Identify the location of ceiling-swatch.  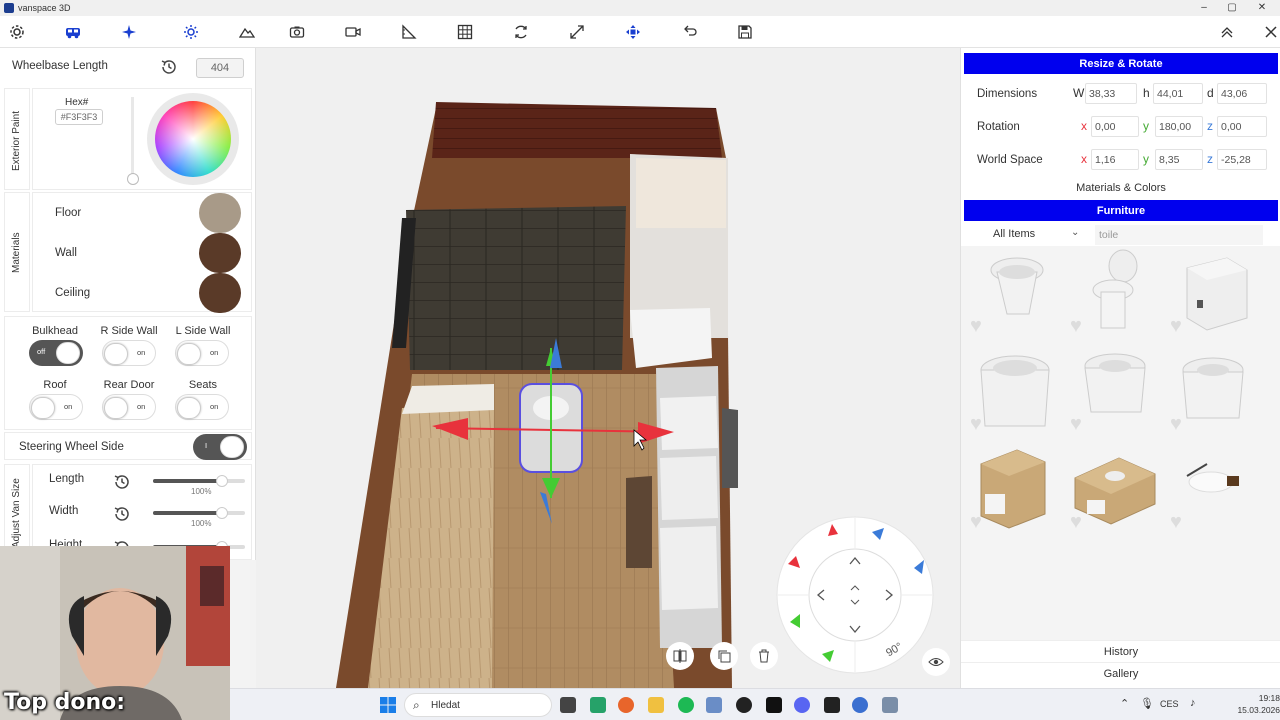
(220, 293).